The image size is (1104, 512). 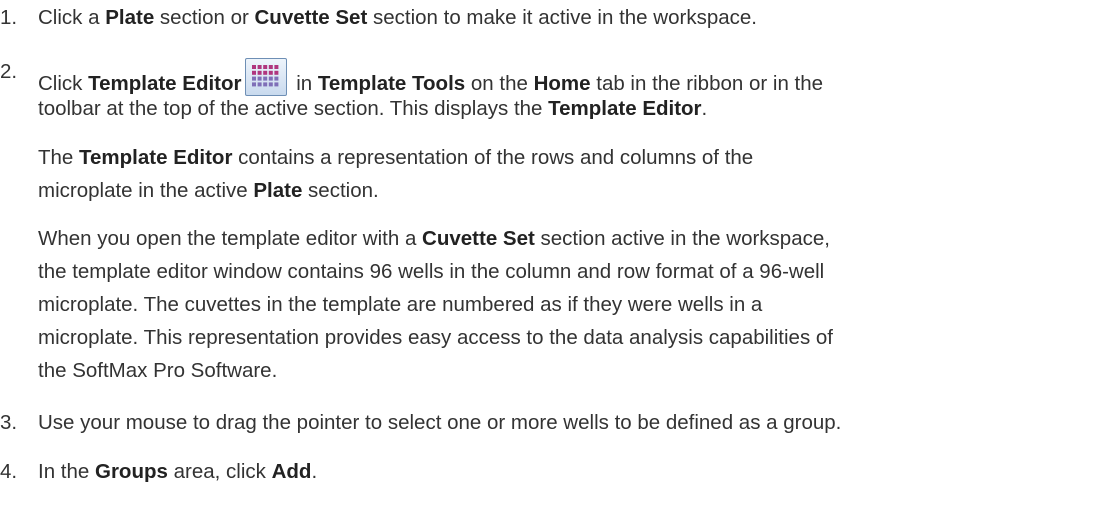 I want to click on paragraph-text: microplate in the active Plate section., so click(x=208, y=191).